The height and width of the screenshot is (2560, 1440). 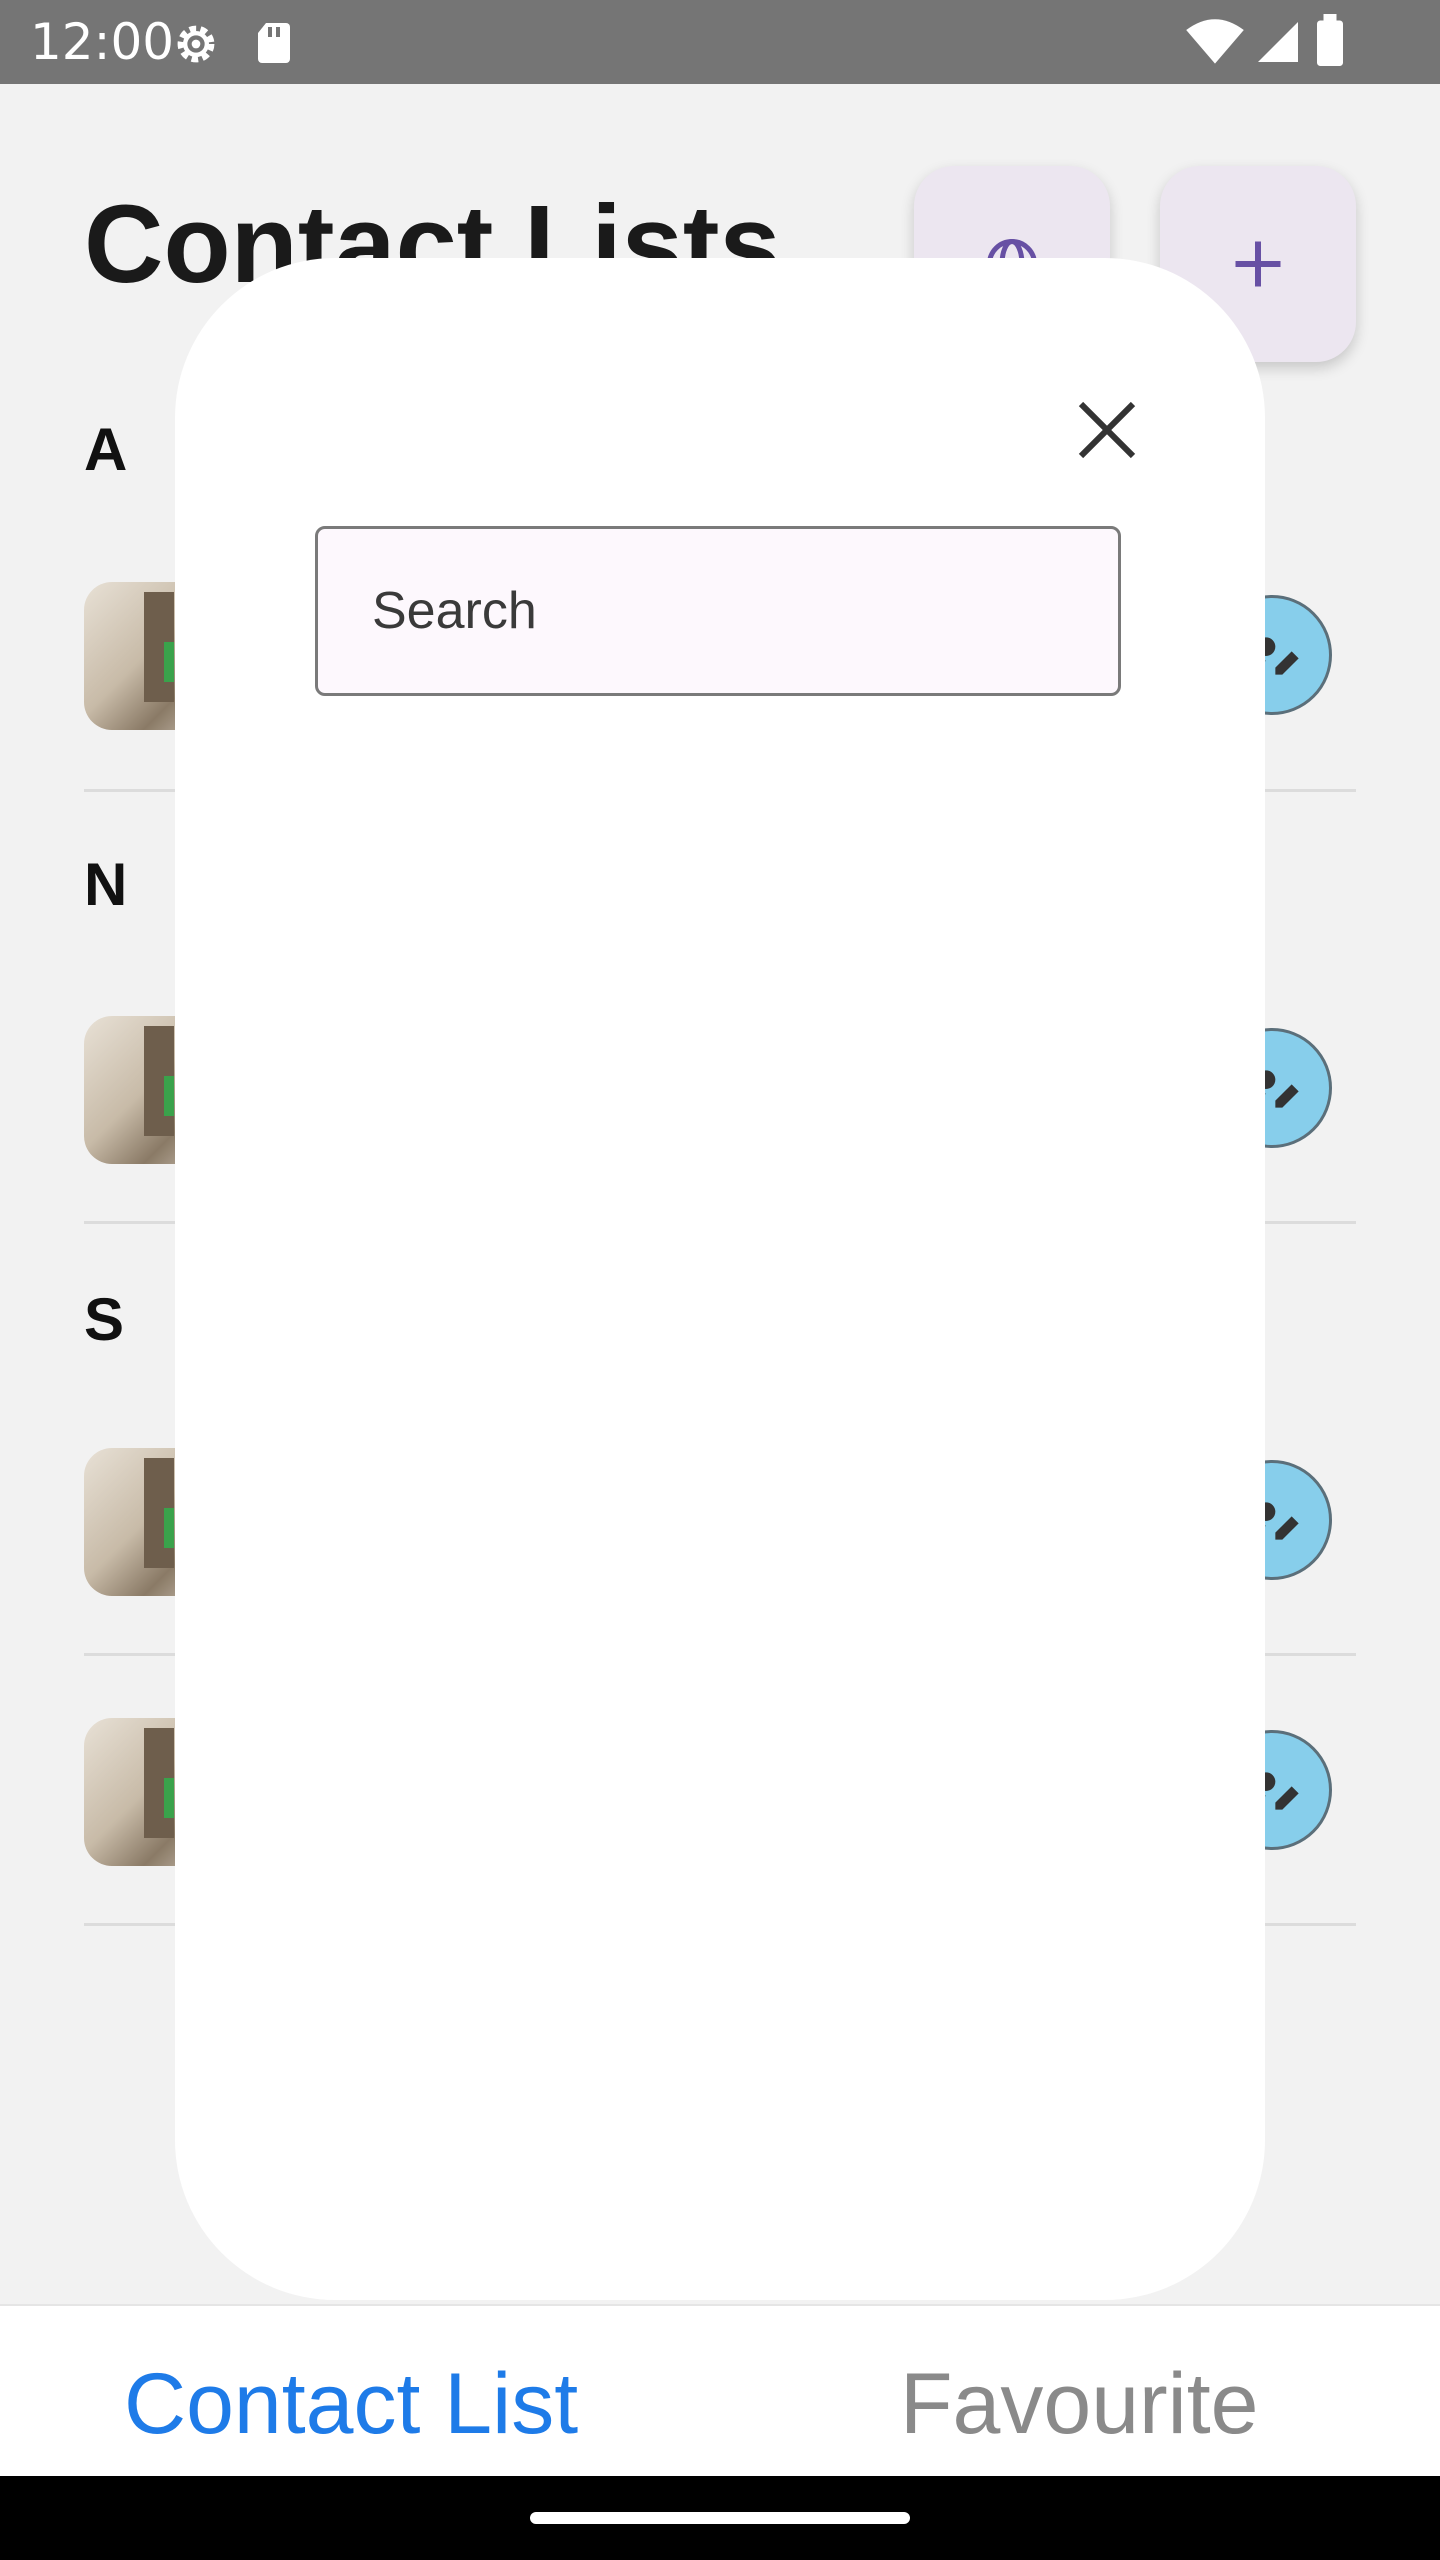 I want to click on bottom-tab-bar: Contact List Favourite, so click(x=720, y=2391).